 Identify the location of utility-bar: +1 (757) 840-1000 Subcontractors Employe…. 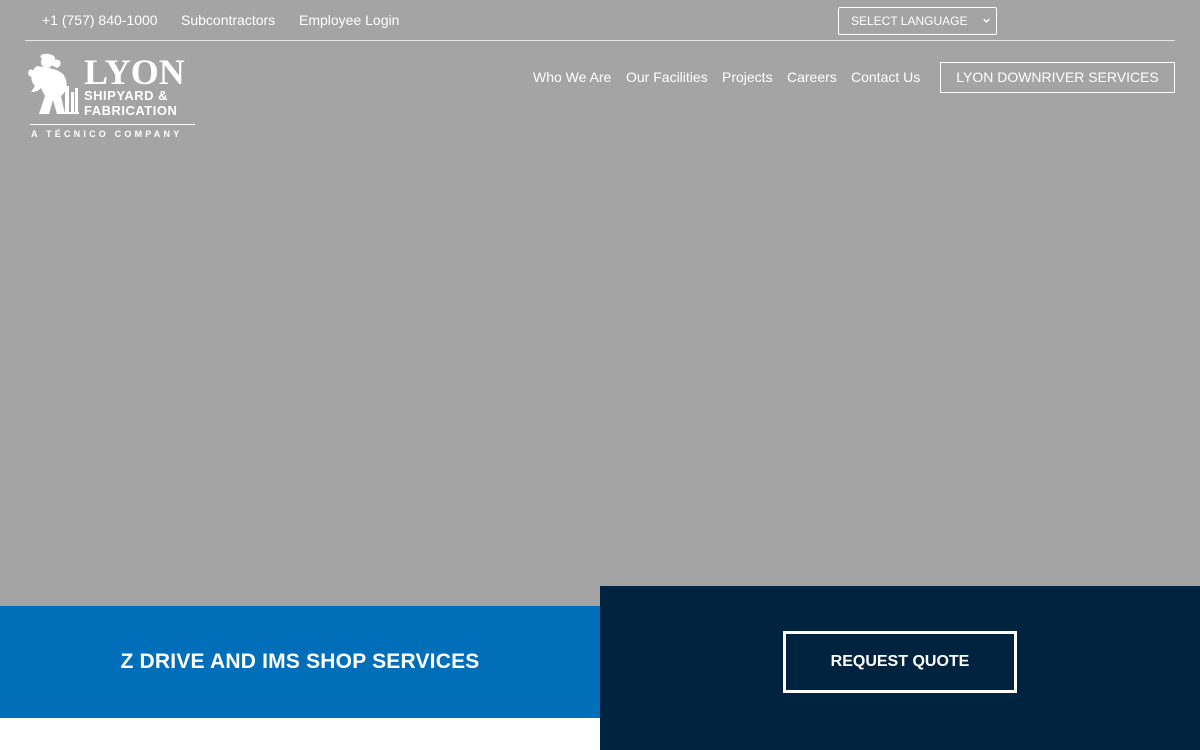
(600, 20).